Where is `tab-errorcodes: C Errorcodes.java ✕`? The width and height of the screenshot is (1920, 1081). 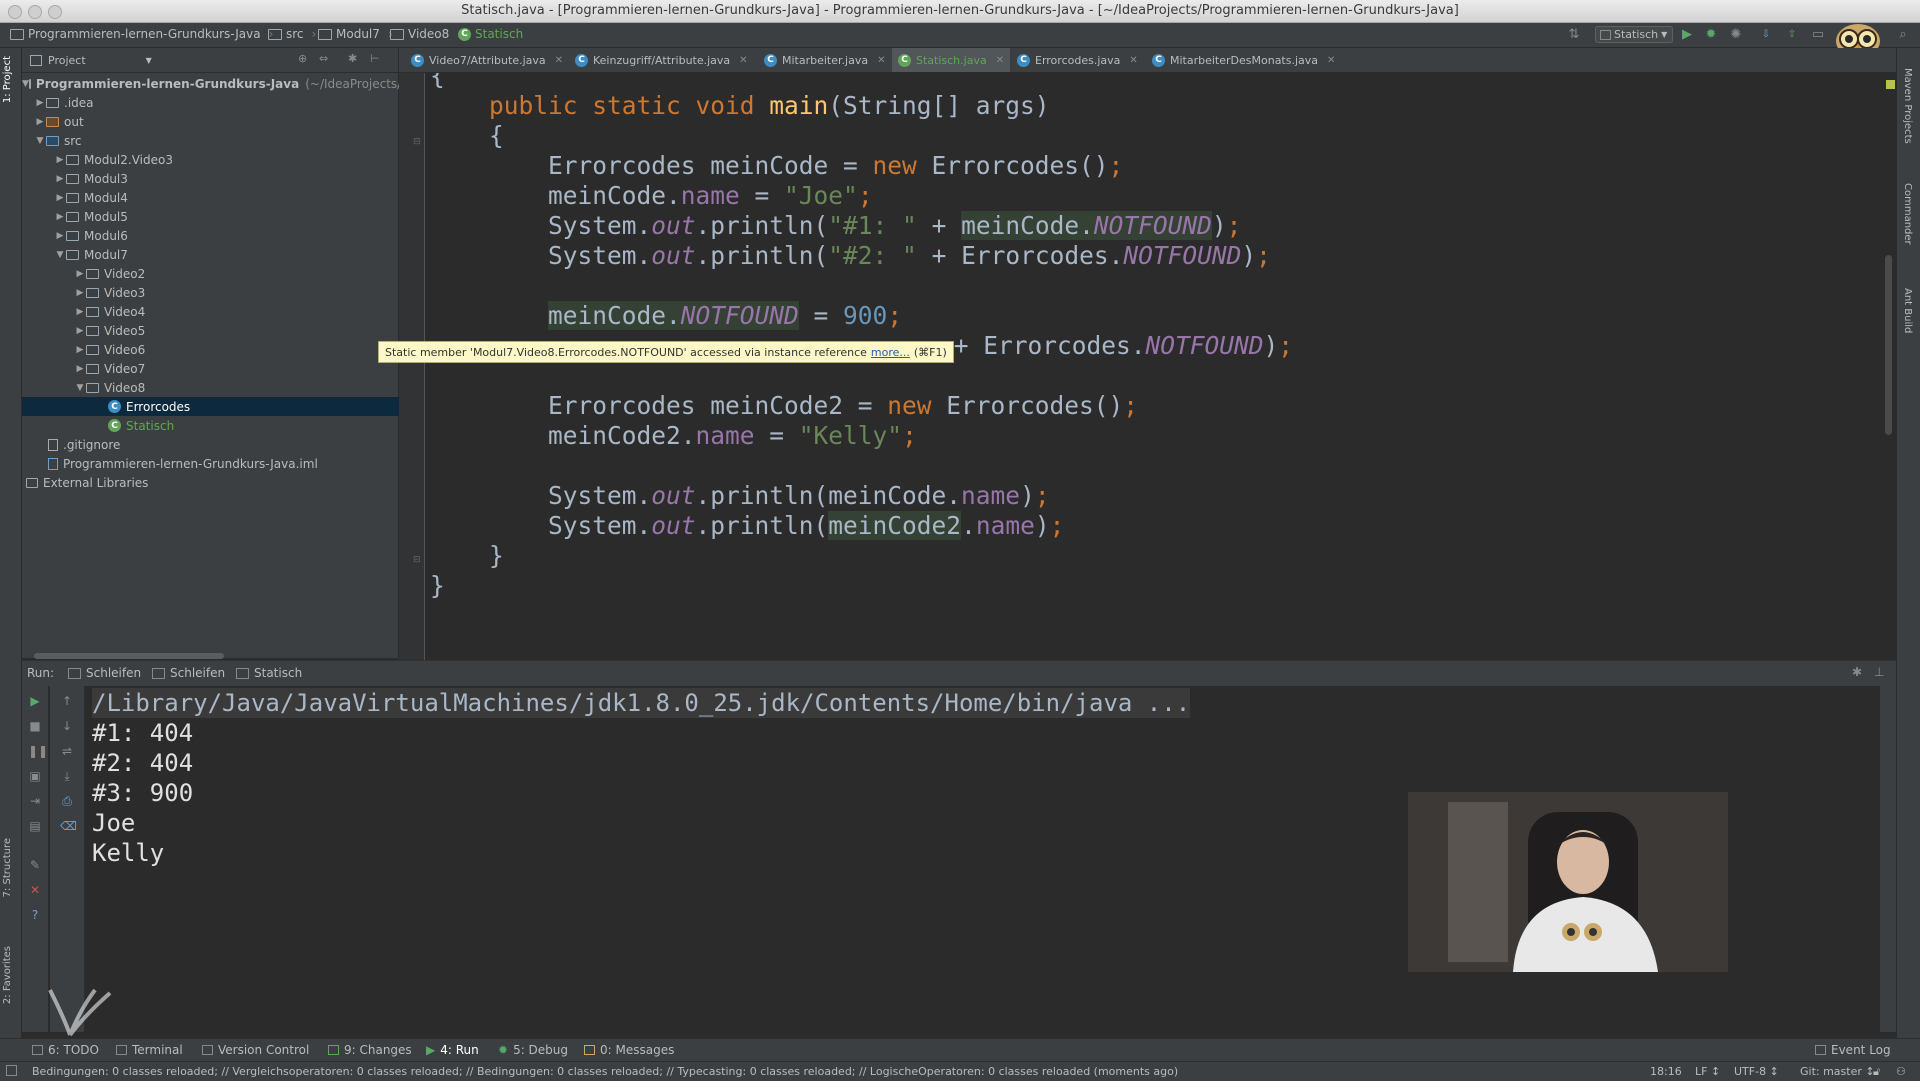
tab-errorcodes: C Errorcodes.java ✕ is located at coordinates (1077, 60).